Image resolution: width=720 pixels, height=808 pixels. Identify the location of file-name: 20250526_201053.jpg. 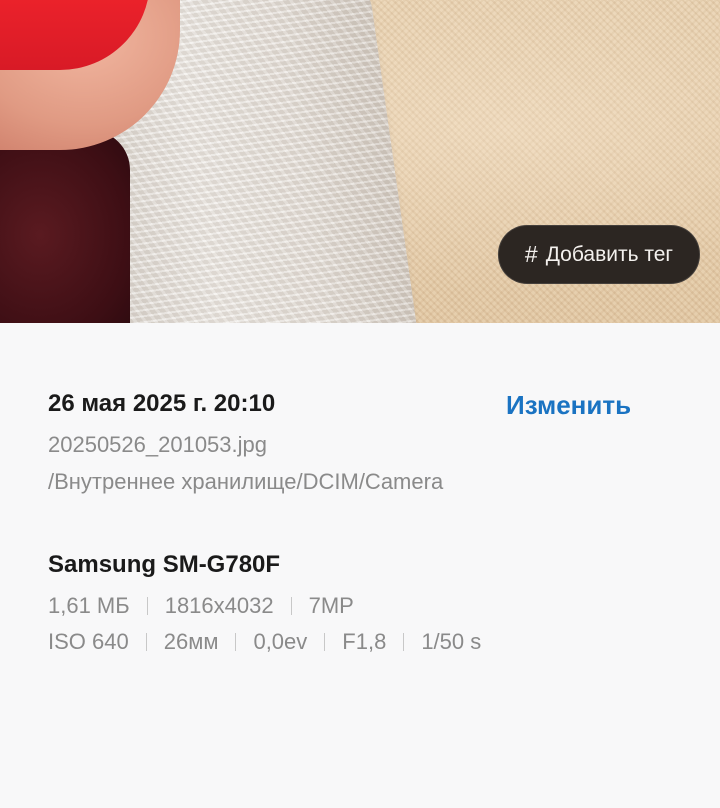
(158, 444).